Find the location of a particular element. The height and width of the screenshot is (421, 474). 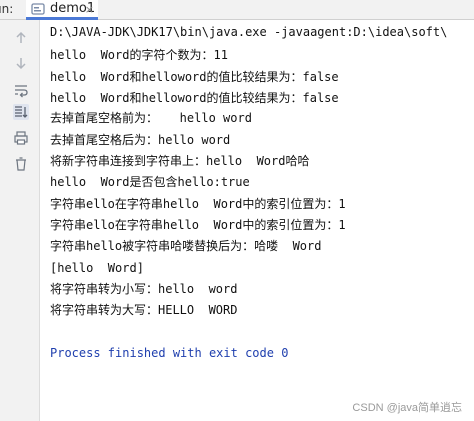

run-tool-window-label: un: is located at coordinates (7, 9).